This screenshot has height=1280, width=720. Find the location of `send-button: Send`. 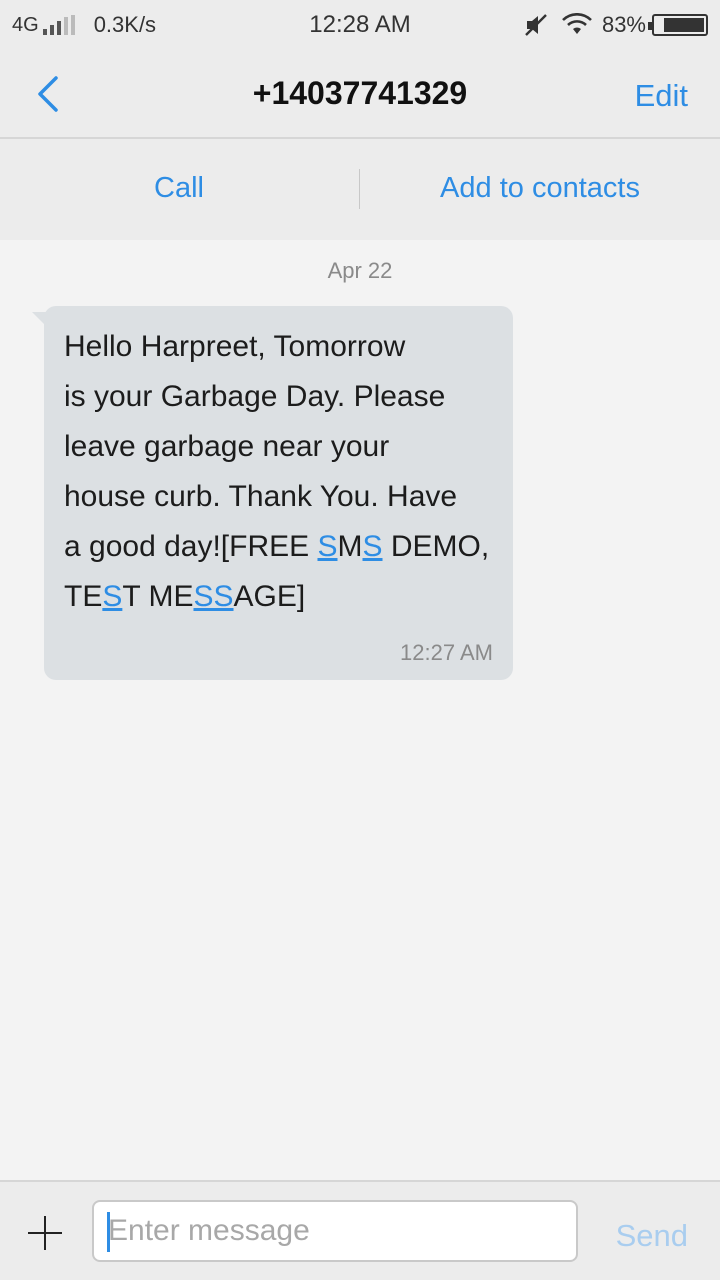

send-button: Send is located at coordinates (652, 1236).